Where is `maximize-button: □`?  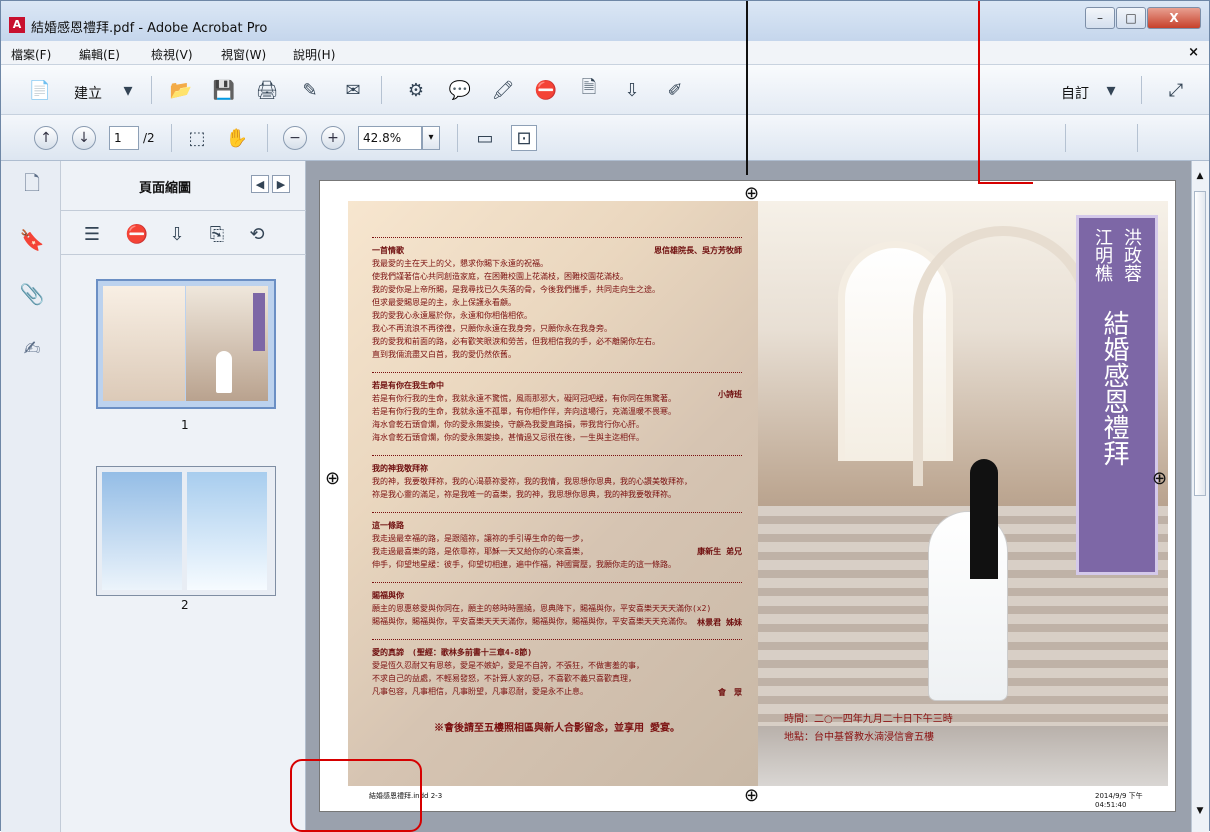
maximize-button: □ is located at coordinates (1131, 18).